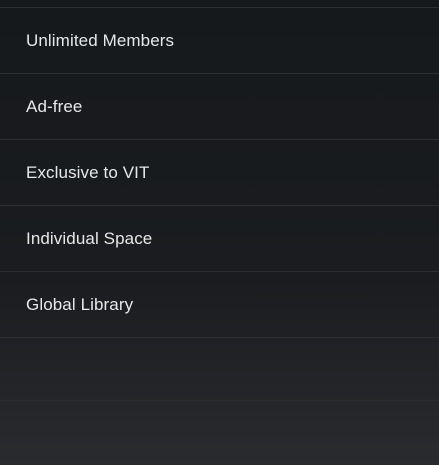 Image resolution: width=439 pixels, height=465 pixels. What do you see at coordinates (219, 305) in the screenshot?
I see `feature-row-global-library: Global Library` at bounding box center [219, 305].